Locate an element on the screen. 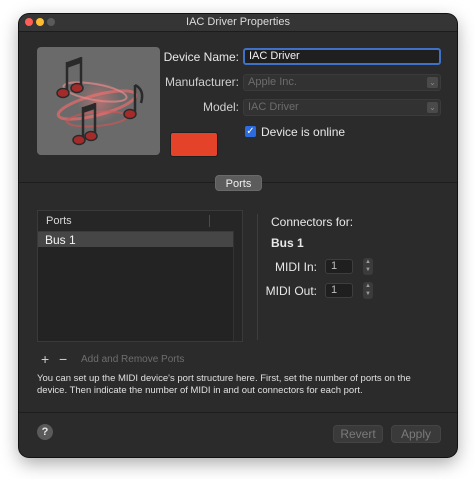  help-glyph: ? is located at coordinates (45, 432).